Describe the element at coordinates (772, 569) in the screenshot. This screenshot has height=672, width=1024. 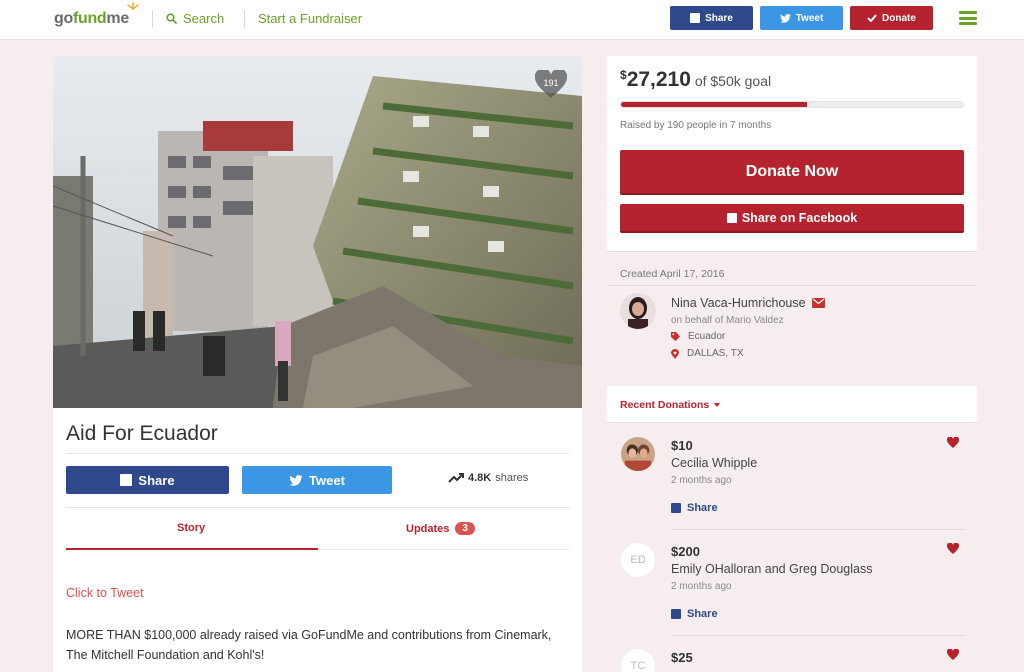
I see `donor-name: Emily OHalloran and Greg Douglass` at that location.